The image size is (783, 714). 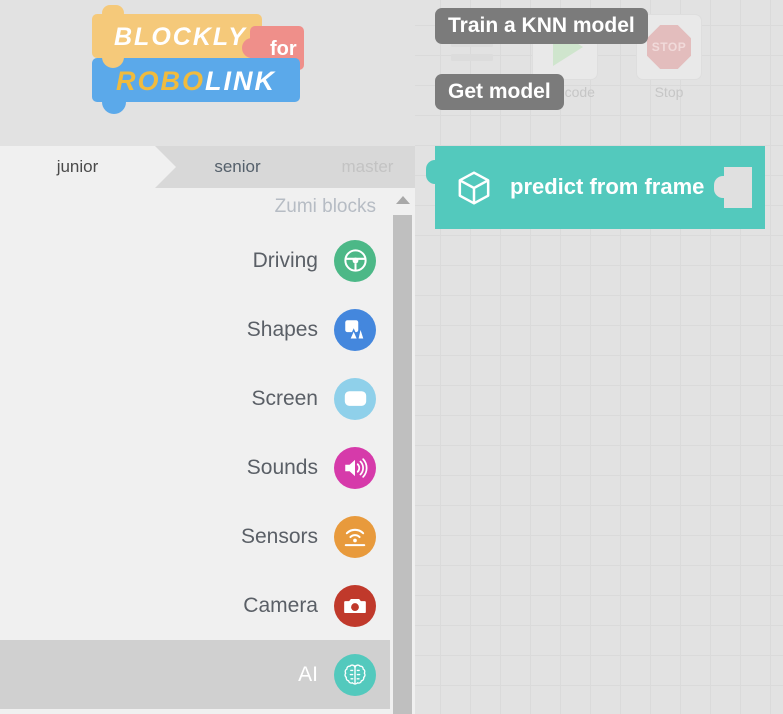 What do you see at coordinates (195, 398) in the screenshot?
I see `sidebar-item-screen: Screen` at bounding box center [195, 398].